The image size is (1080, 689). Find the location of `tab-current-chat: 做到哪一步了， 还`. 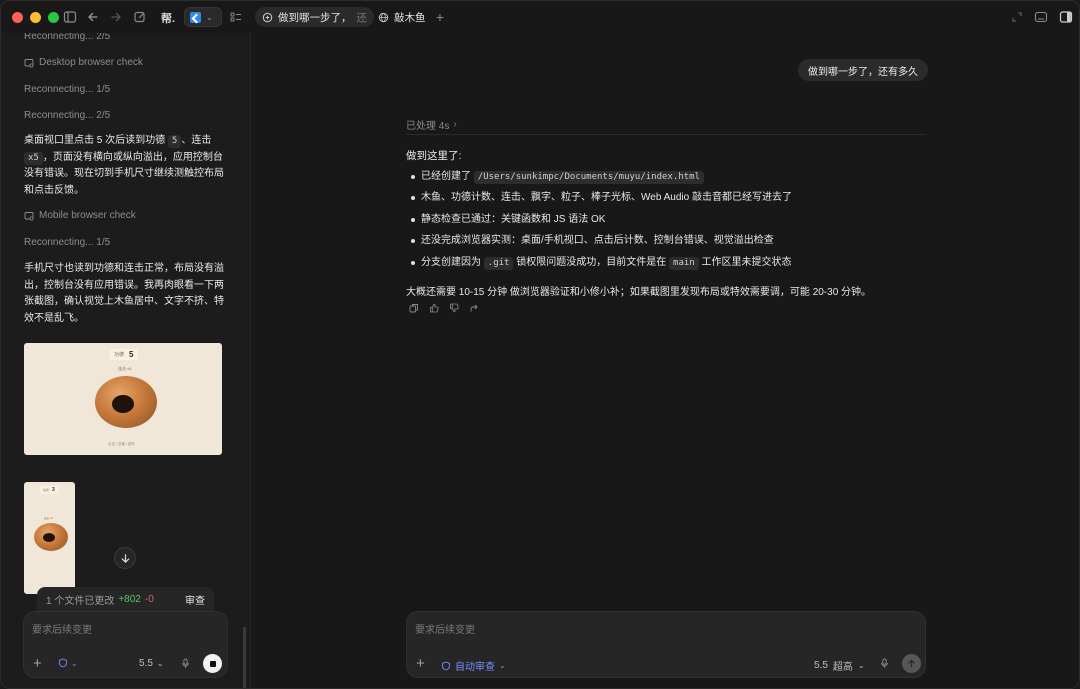

tab-current-chat: 做到哪一步了， 还 is located at coordinates (314, 17).